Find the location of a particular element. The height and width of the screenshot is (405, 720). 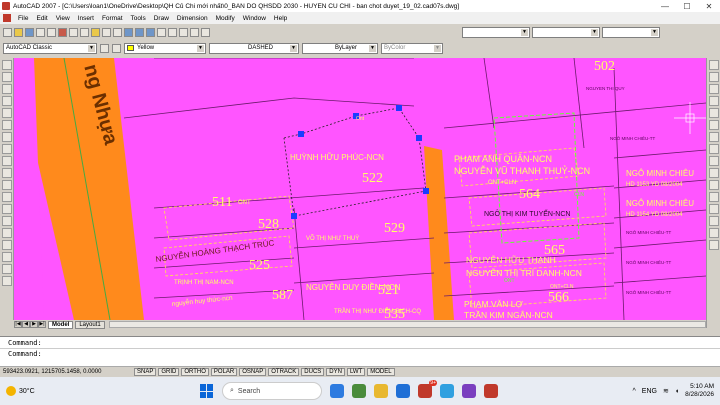

color-combo: Yellow ▼ is located at coordinates (165, 48).